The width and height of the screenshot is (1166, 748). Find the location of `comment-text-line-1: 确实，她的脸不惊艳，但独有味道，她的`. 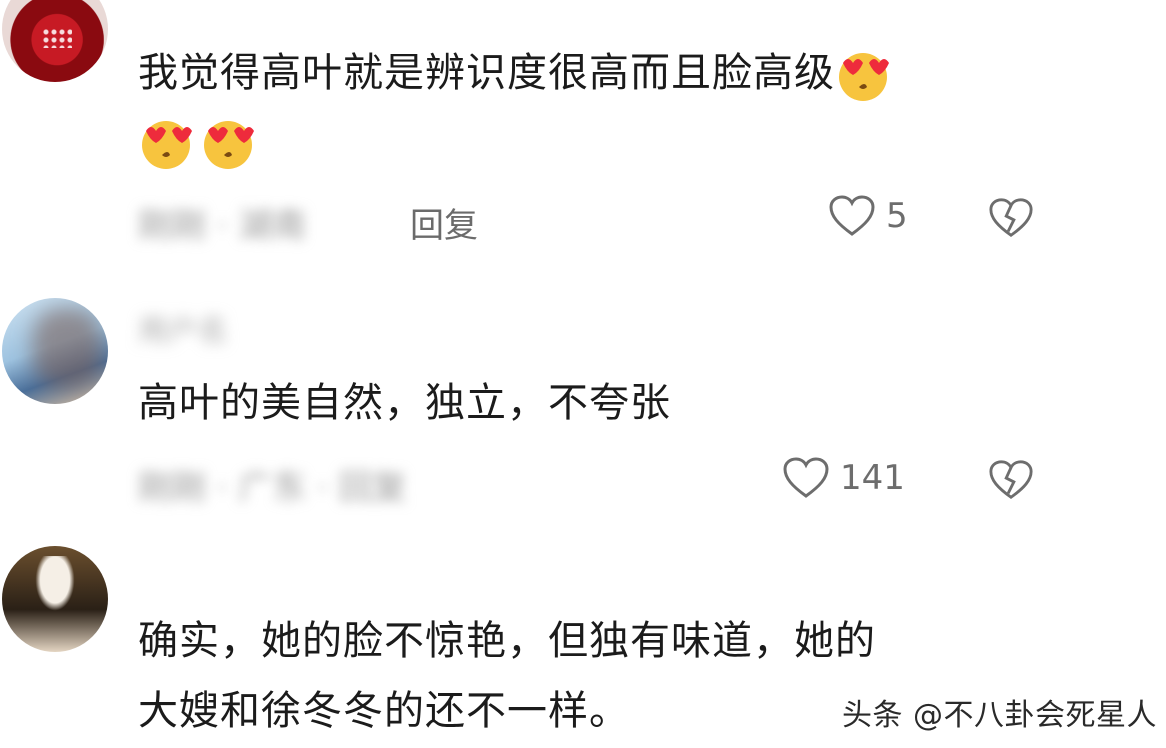

comment-text-line-1: 确实，她的脸不惊艳，但独有味道，她的 is located at coordinates (507, 641).